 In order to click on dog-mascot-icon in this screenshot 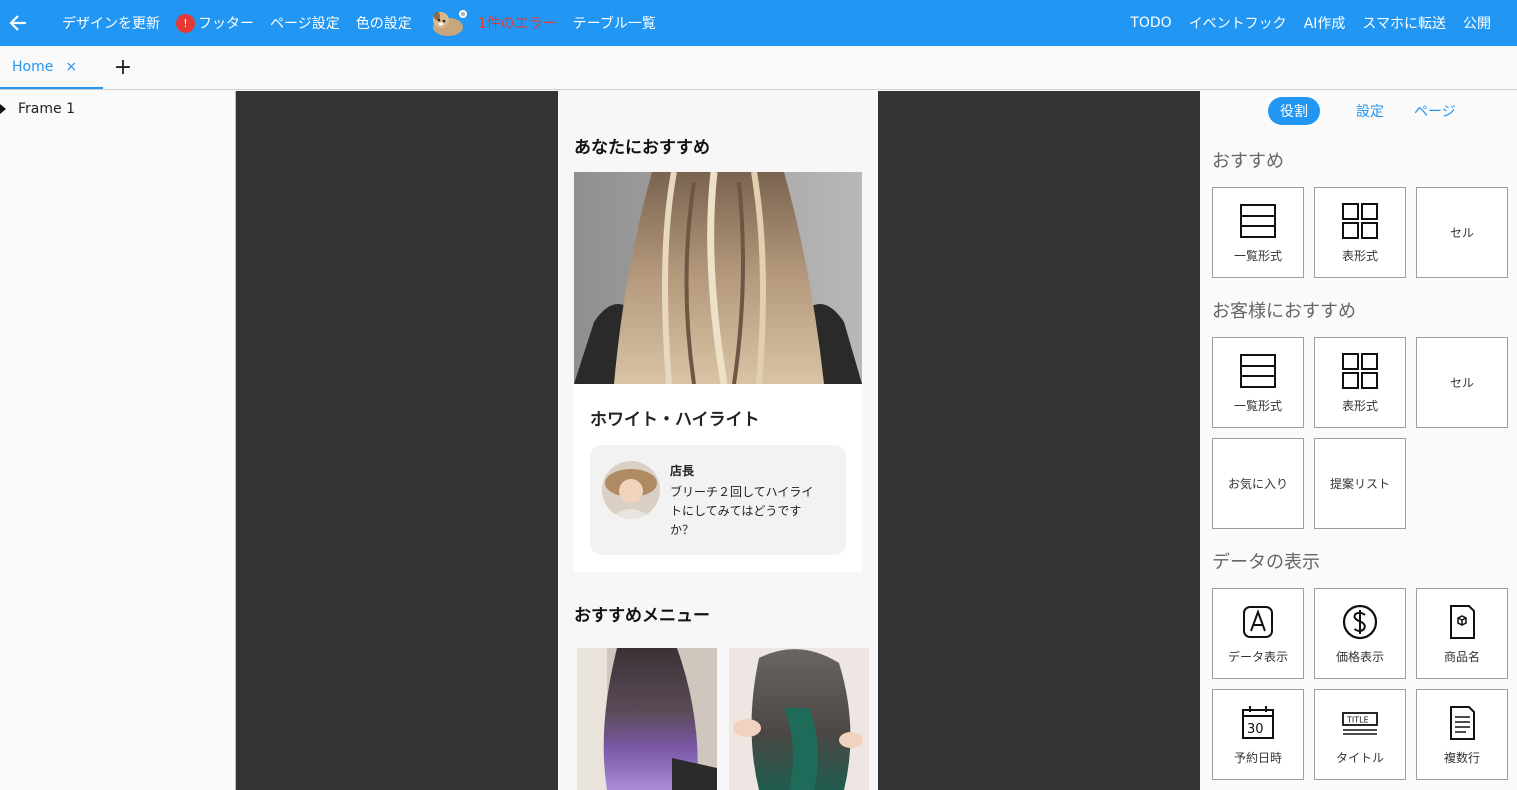, I will do `click(449, 23)`.